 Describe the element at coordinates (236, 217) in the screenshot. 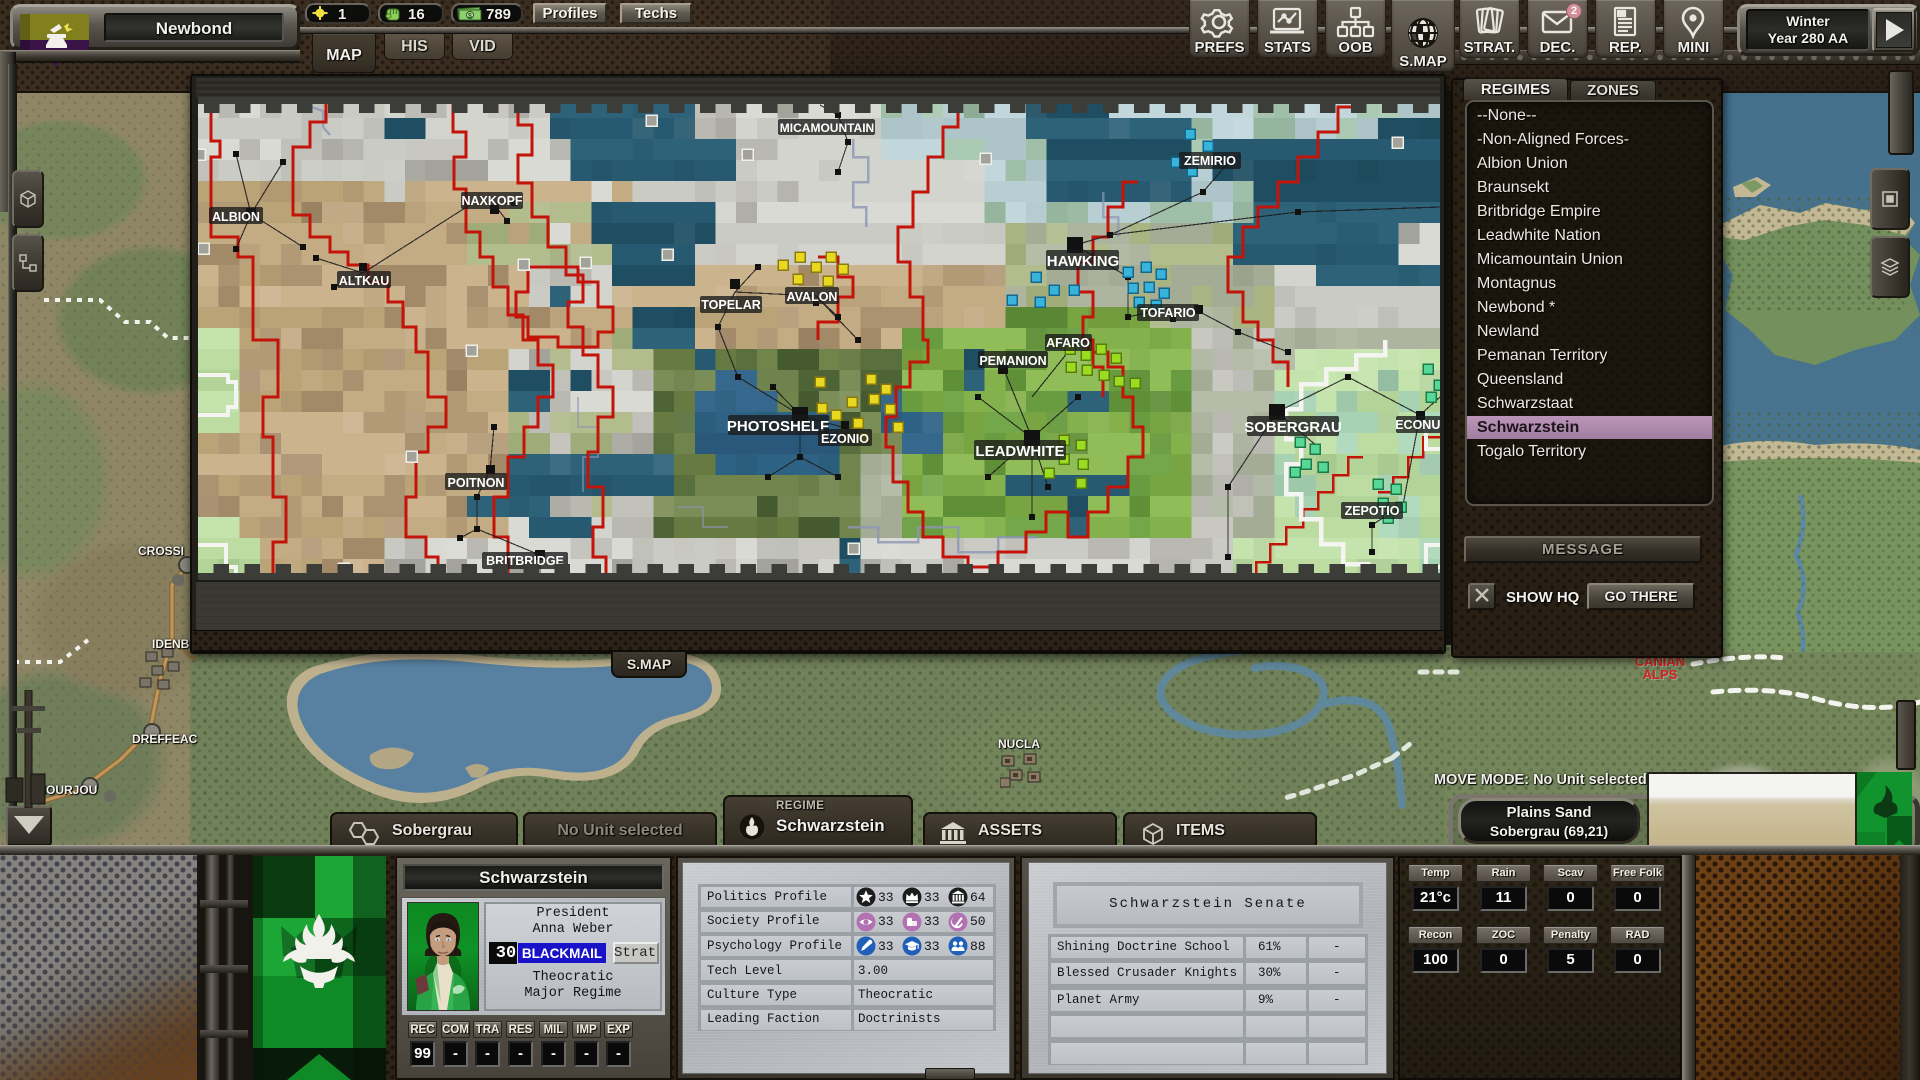

I see `svg-text: ALBION` at that location.